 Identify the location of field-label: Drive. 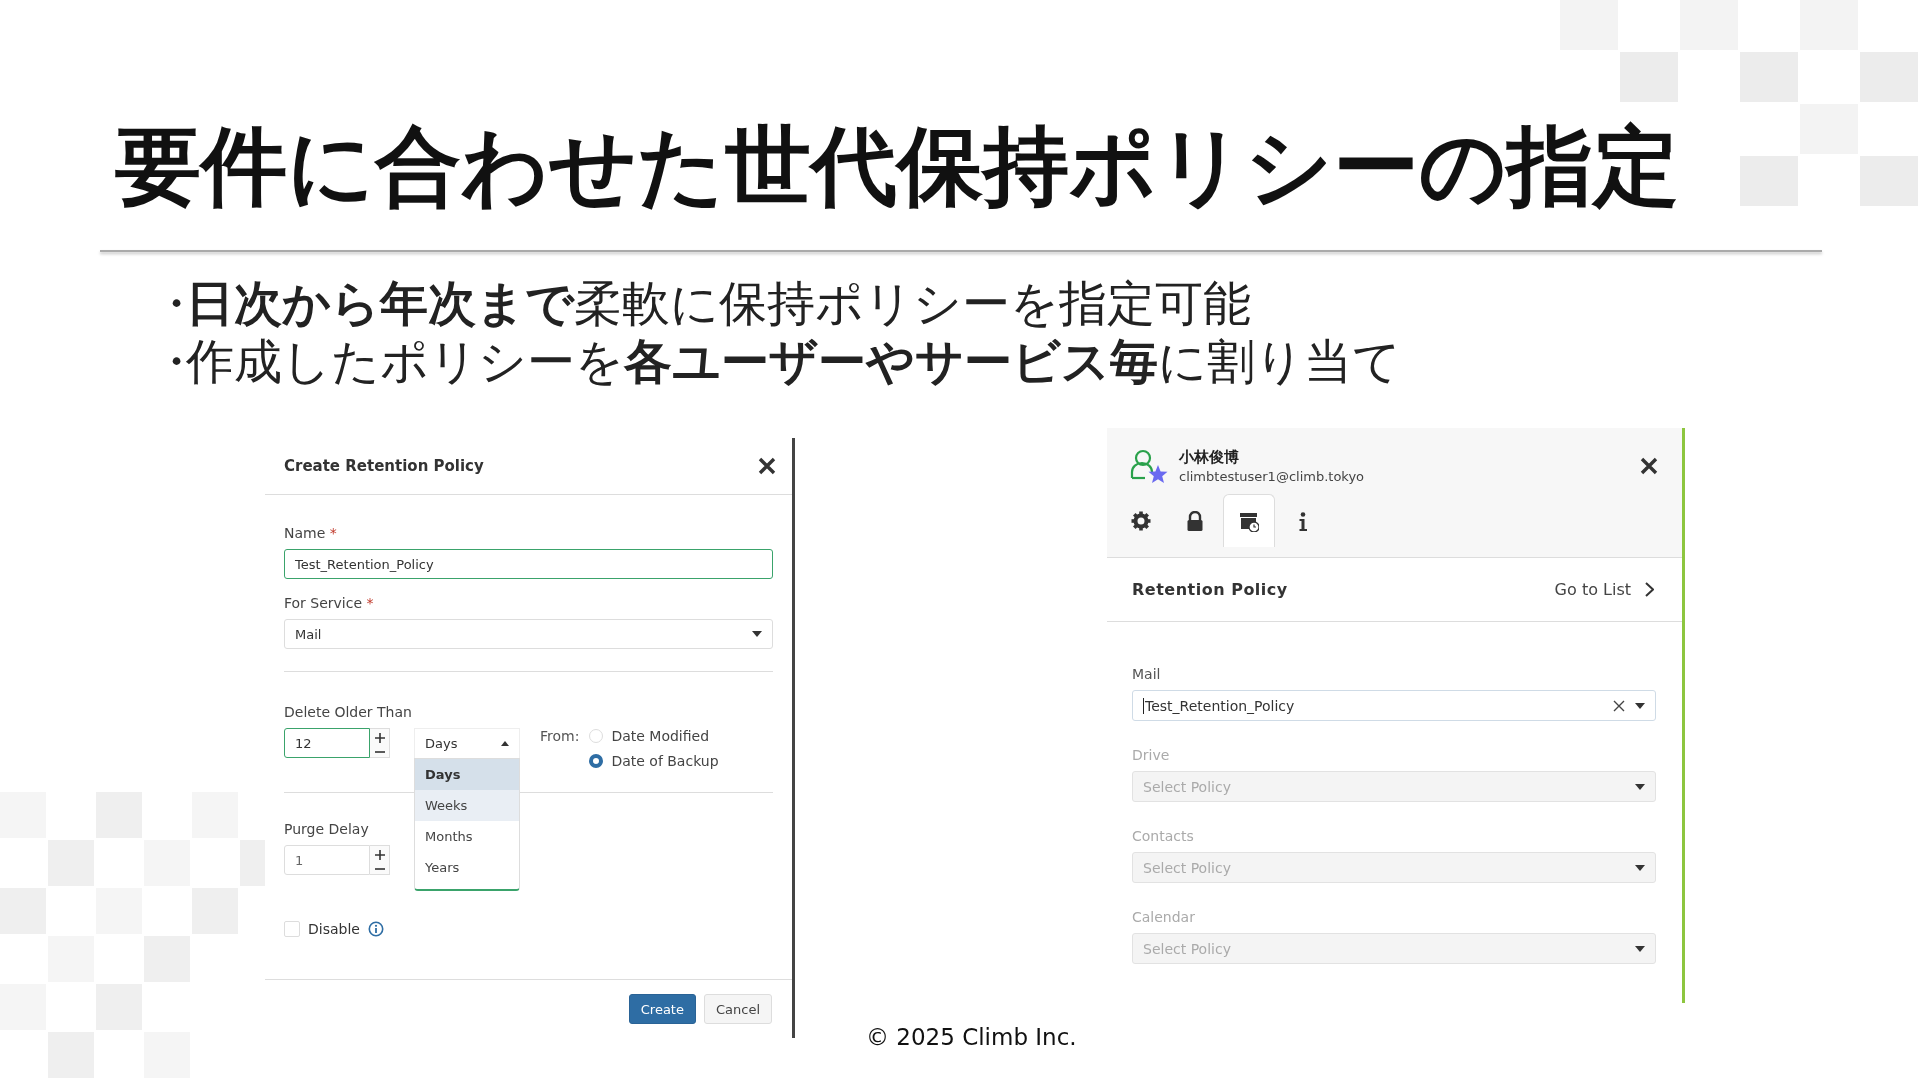
(1151, 755).